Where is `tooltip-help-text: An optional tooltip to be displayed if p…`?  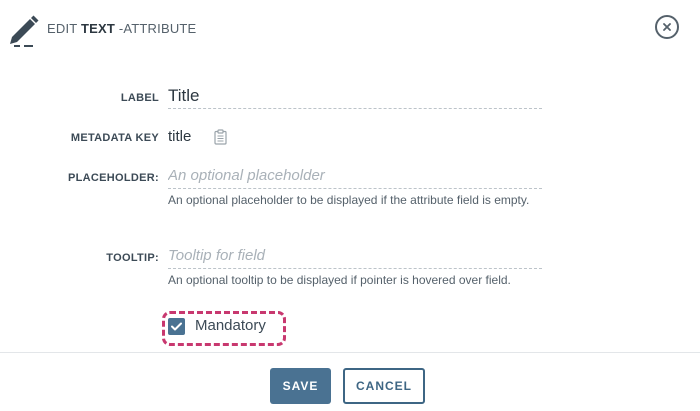 tooltip-help-text: An optional tooltip to be displayed if p… is located at coordinates (339, 280).